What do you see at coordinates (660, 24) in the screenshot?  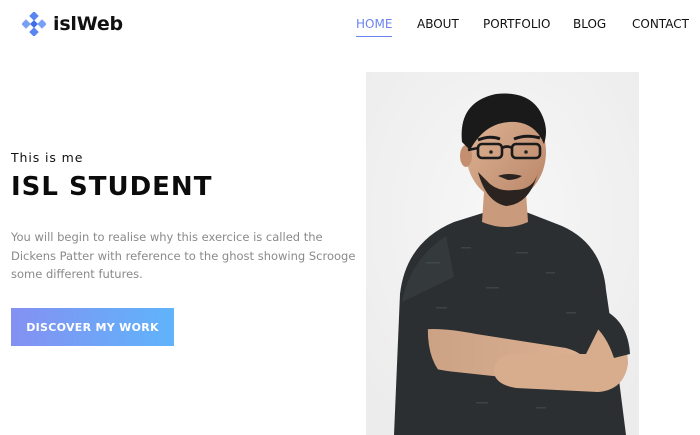 I see `nav-item-contact: CONTACT` at bounding box center [660, 24].